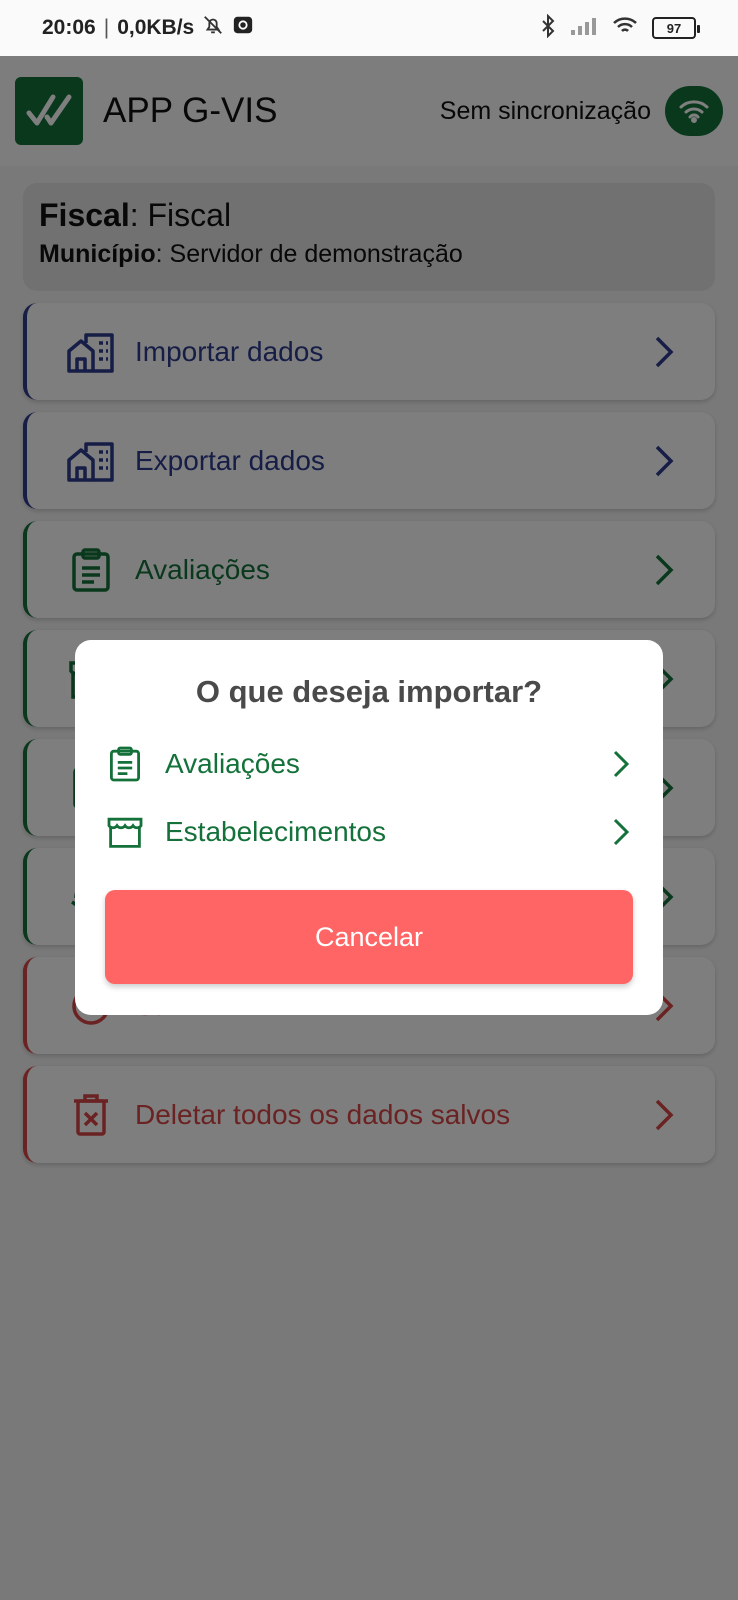  Describe the element at coordinates (232, 763) in the screenshot. I see `option-label: Avaliações` at that location.